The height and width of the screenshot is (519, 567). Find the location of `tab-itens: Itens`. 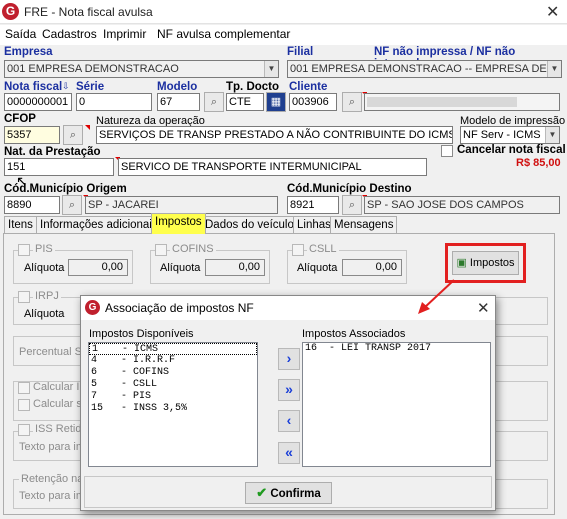

tab-itens: Itens is located at coordinates (20, 225).